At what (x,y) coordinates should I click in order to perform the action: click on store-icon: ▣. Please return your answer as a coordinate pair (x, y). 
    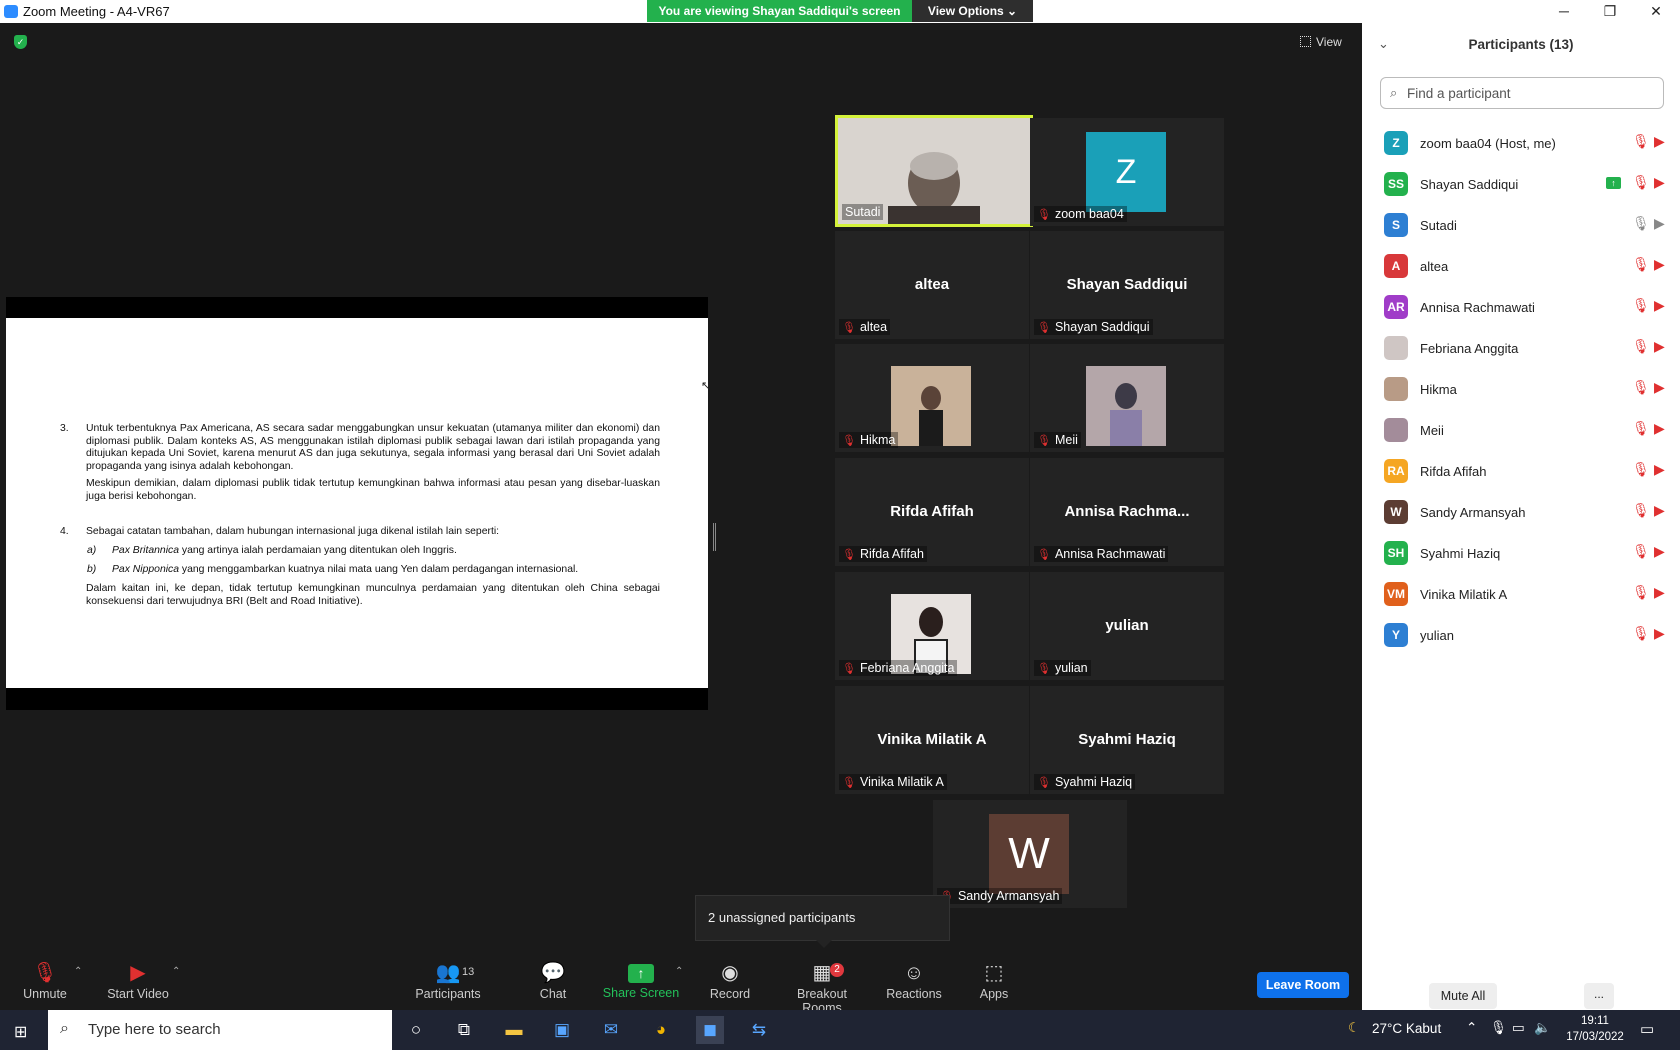
    Looking at the image, I should click on (562, 1030).